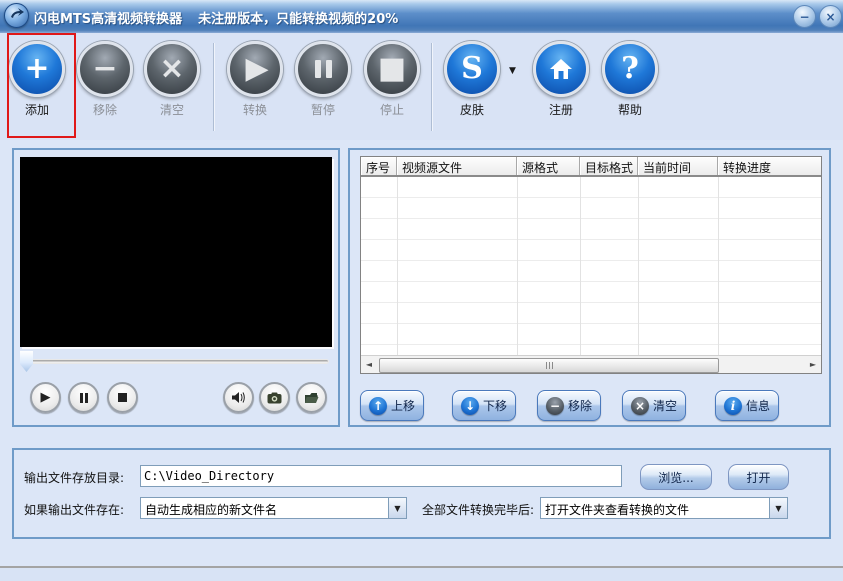  Describe the element at coordinates (421, 574) in the screenshot. I see `status-bar` at that location.